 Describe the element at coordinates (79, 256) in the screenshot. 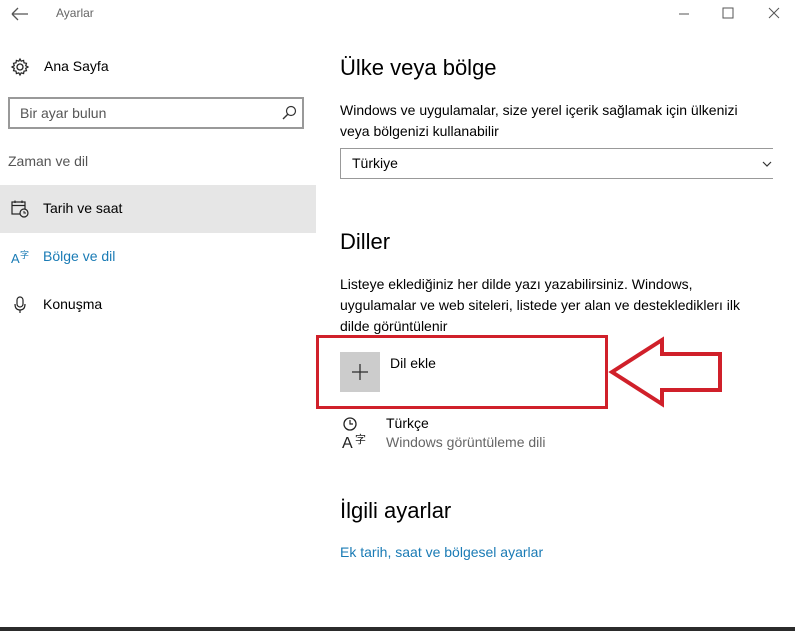

I see `sidebar-item-label: Bölge ve dil` at that location.